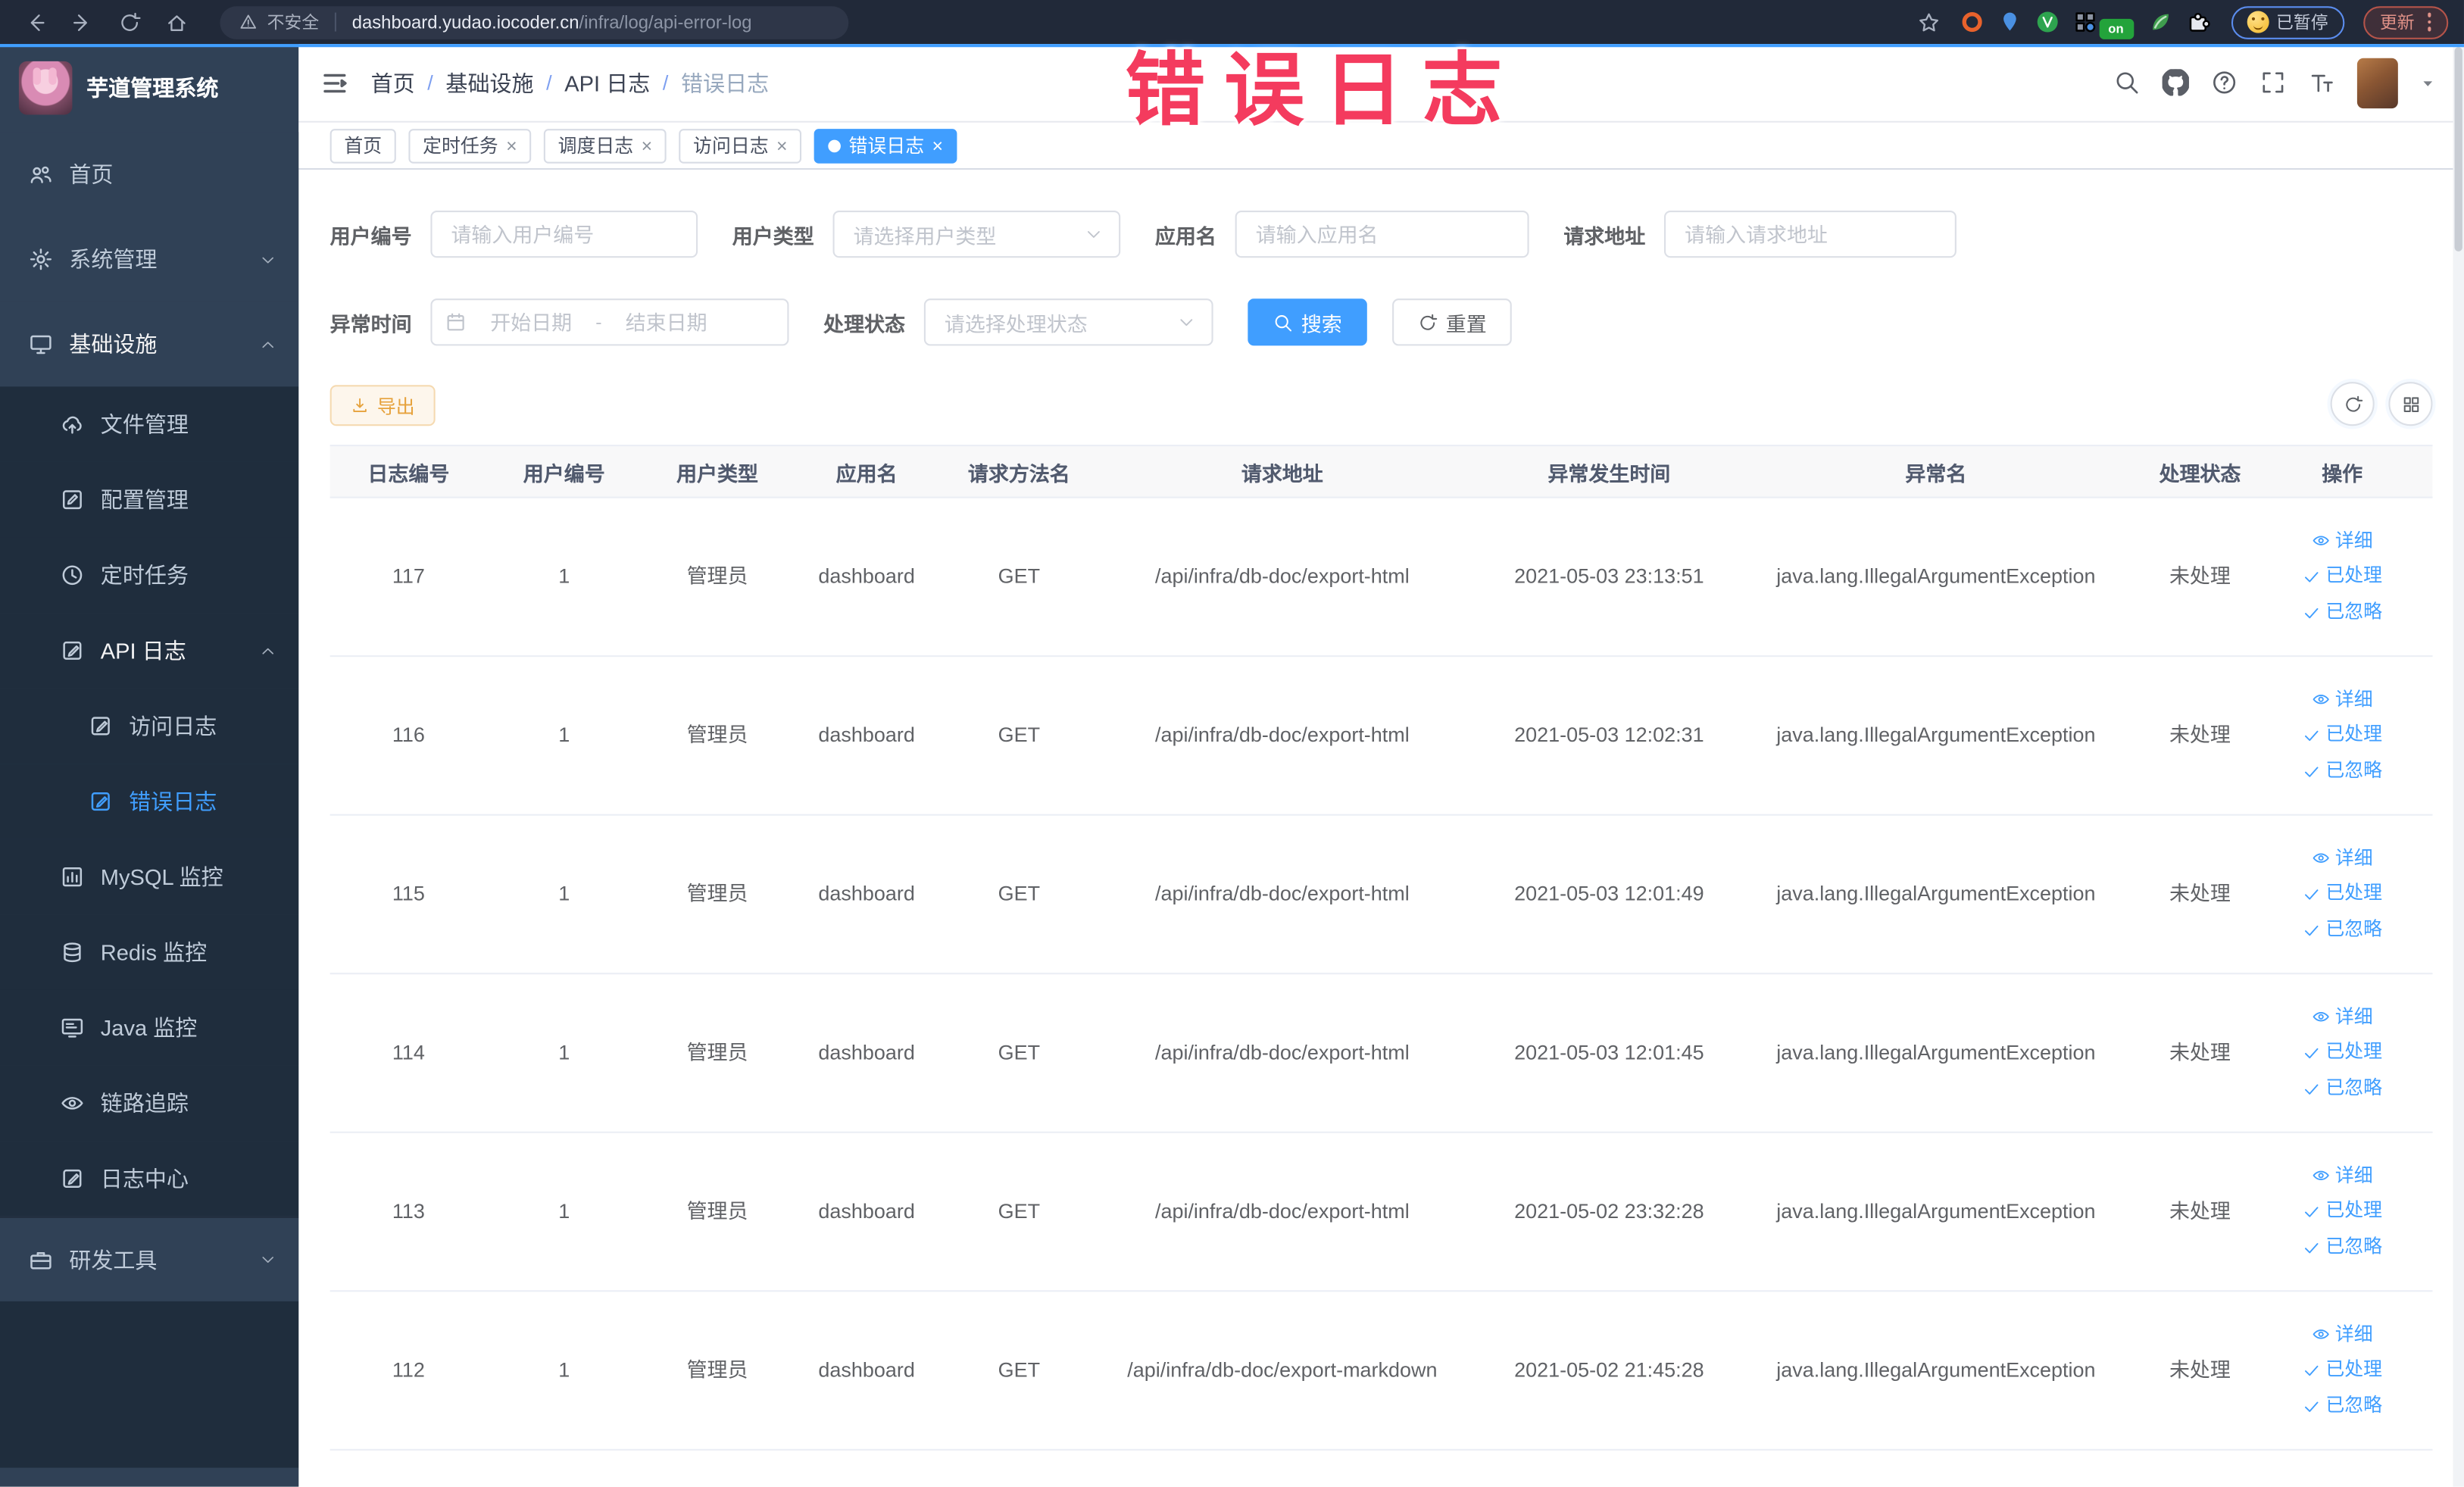 The height and width of the screenshot is (1487, 2464). Describe the element at coordinates (666, 322) in the screenshot. I see `end-date-input` at that location.